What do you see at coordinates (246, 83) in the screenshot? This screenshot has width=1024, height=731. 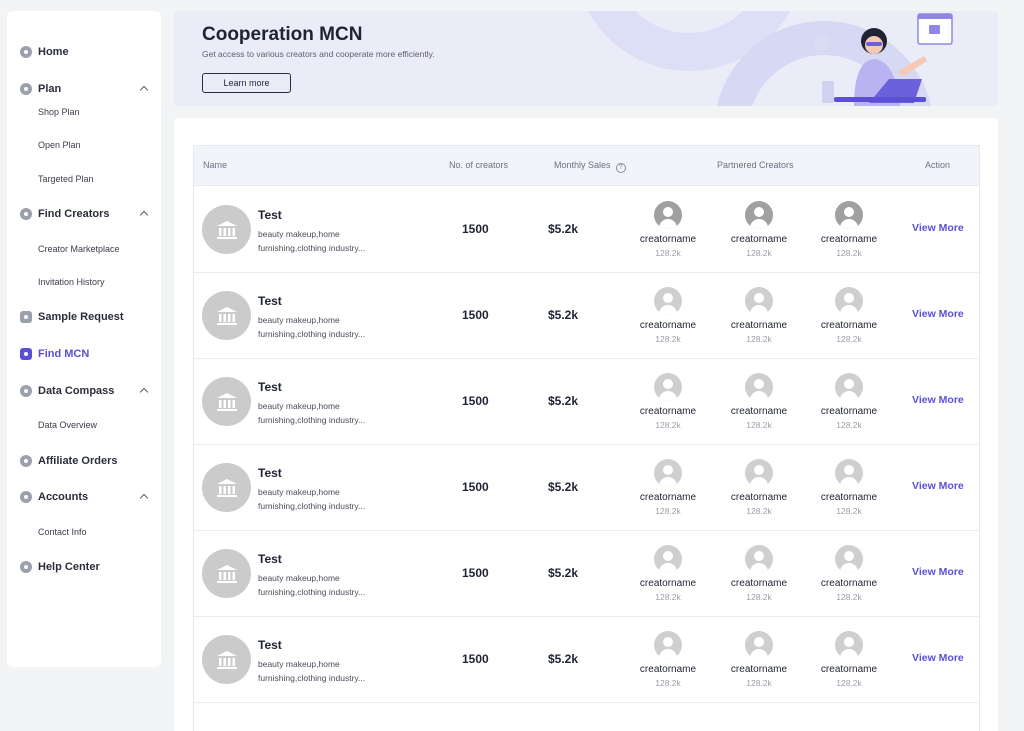 I see `learn-more-button: Learn more` at bounding box center [246, 83].